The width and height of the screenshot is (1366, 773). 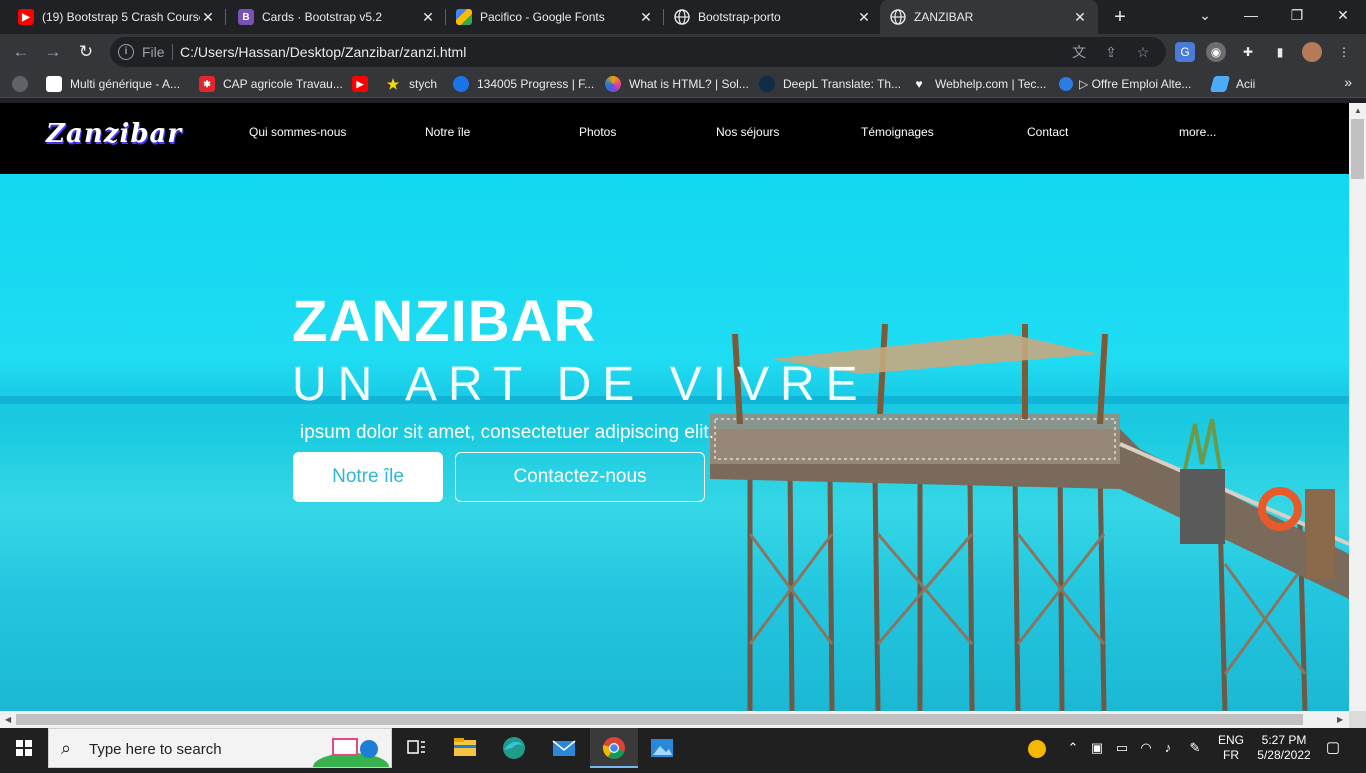 I want to click on vertical-scroll-thumb, so click(x=1357, y=149).